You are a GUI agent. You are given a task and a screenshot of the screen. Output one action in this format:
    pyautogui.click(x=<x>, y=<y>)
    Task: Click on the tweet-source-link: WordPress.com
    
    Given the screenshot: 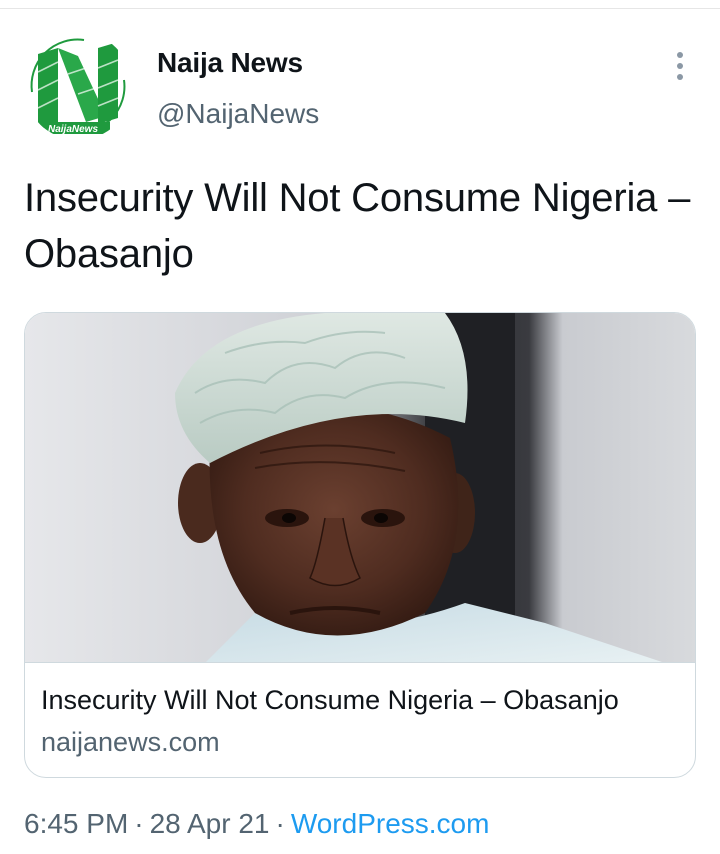 What is the action you would take?
    pyautogui.click(x=390, y=823)
    